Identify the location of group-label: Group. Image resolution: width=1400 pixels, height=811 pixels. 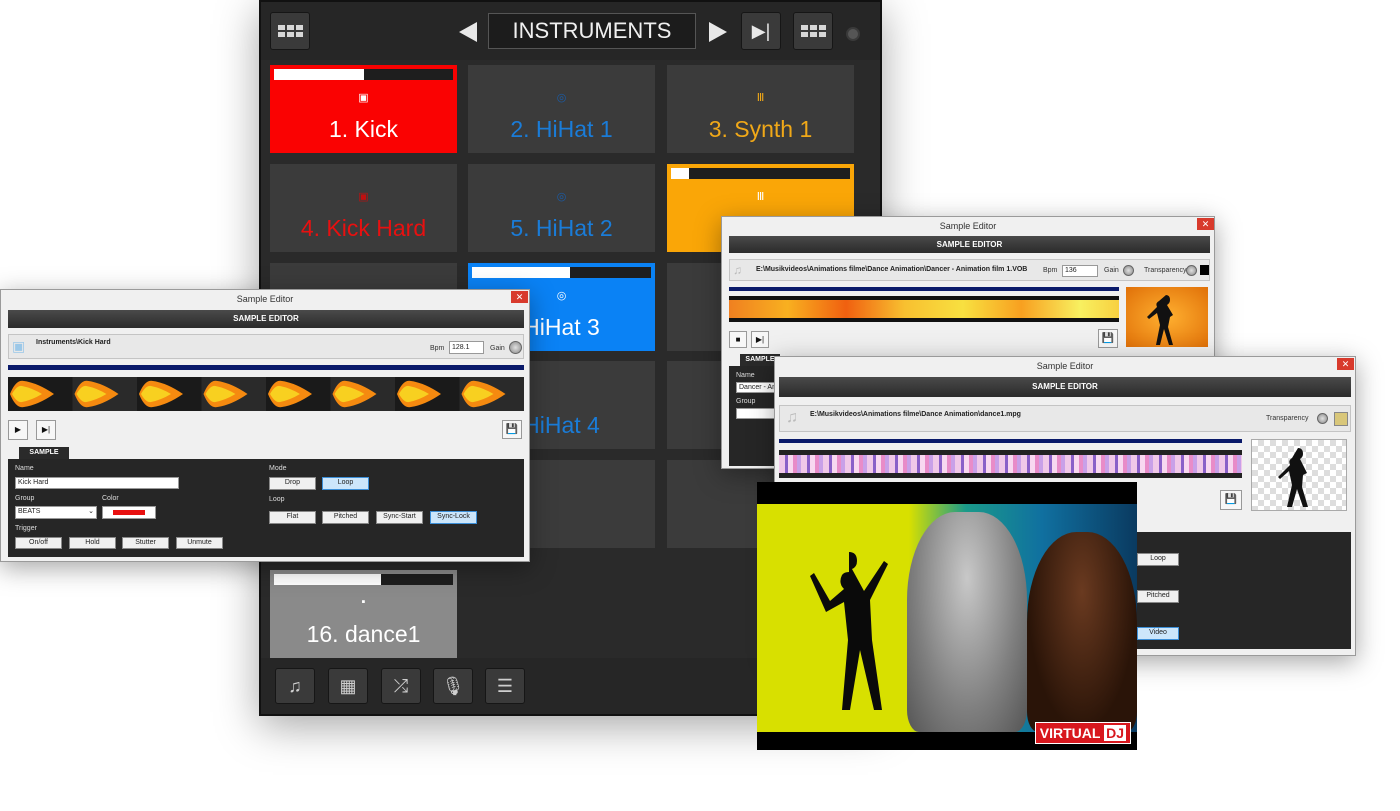
(746, 401).